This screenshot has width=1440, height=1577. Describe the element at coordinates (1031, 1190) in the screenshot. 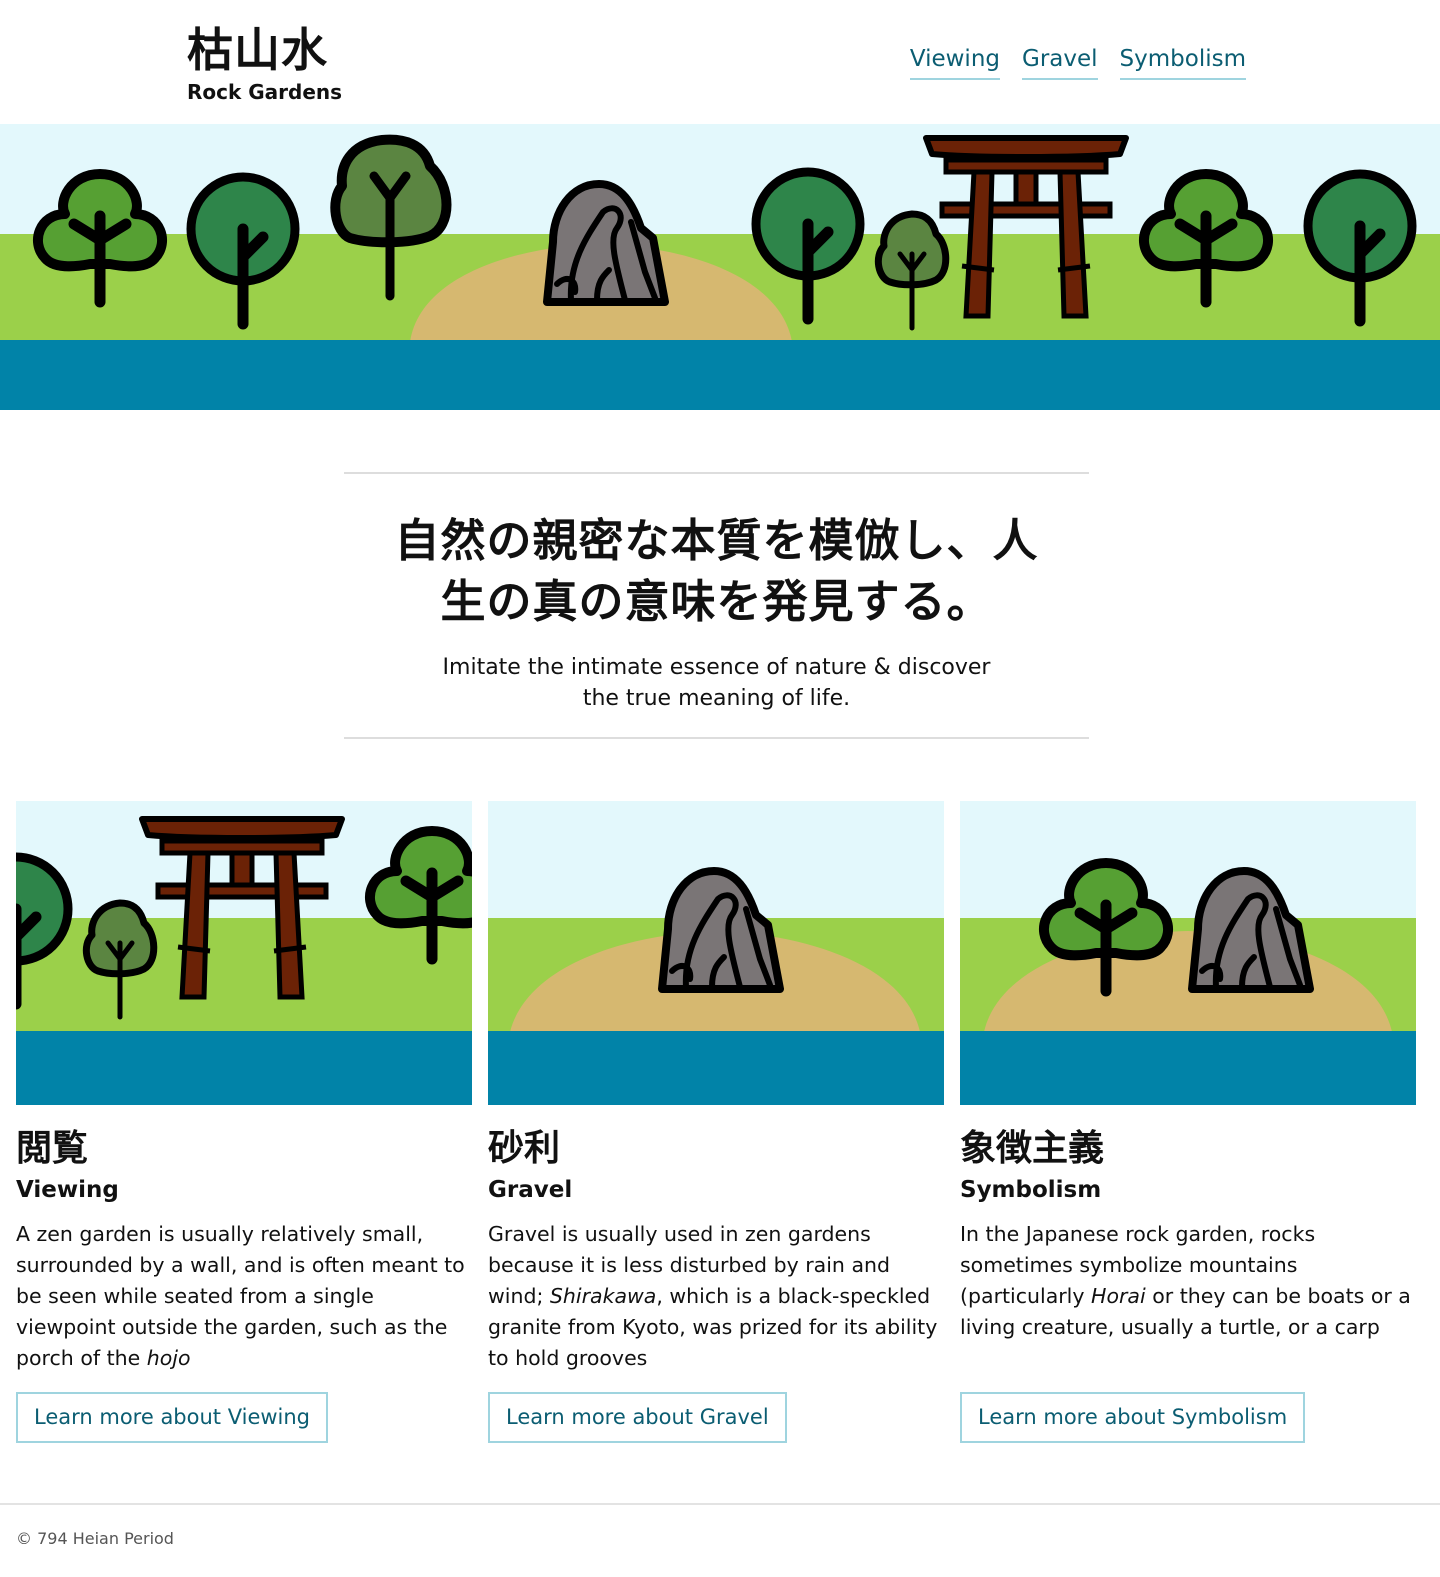

I see `card-title-en: Symbolism` at that location.